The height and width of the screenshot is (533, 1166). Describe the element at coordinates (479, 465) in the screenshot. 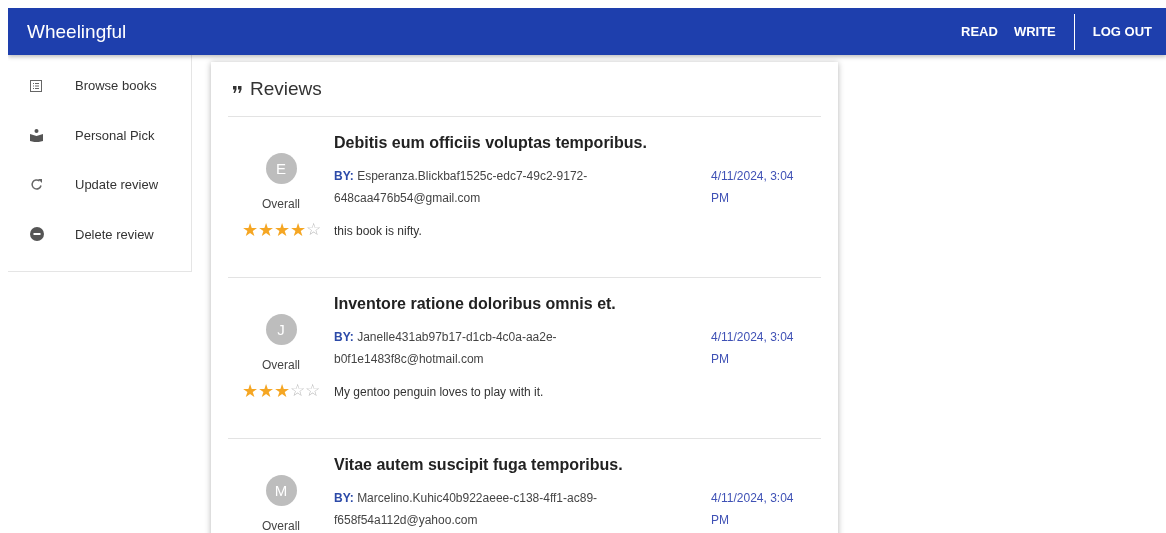

I see `review-title: Vitae autem suscipit fuga temporibus.` at that location.